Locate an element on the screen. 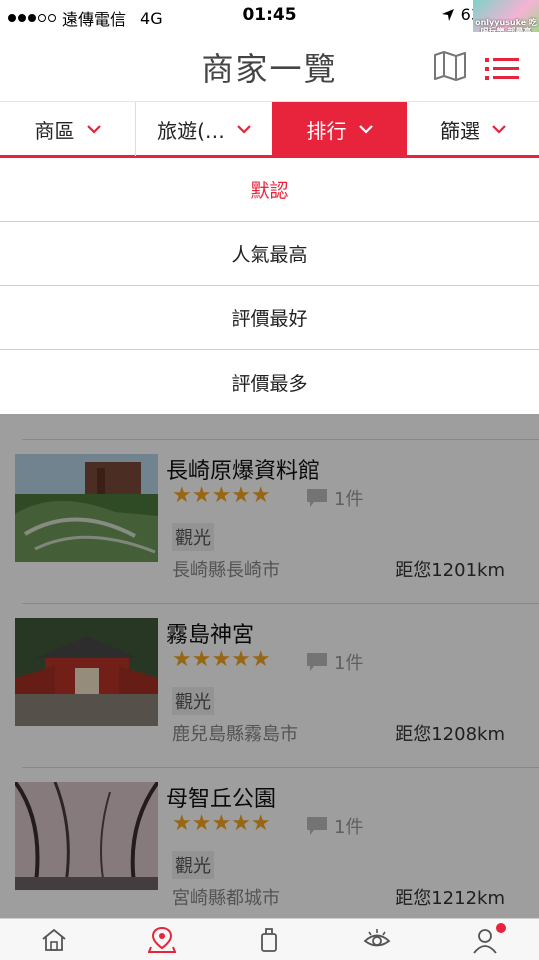  sort-option-best-rated: 評價最好 is located at coordinates (269, 318).